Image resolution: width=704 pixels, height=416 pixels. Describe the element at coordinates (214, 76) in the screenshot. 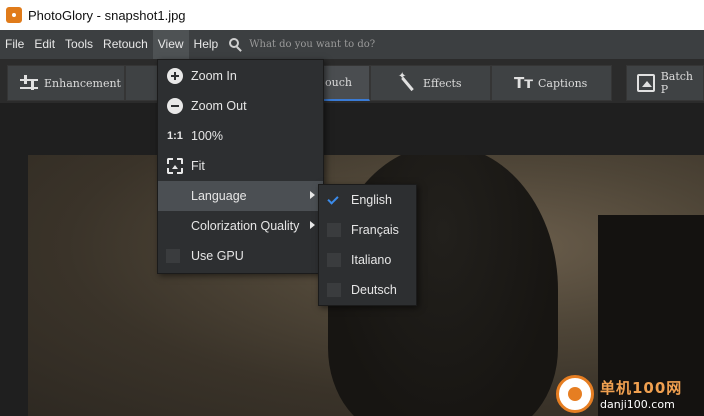

I see `menu-item-label: Zoom In` at that location.